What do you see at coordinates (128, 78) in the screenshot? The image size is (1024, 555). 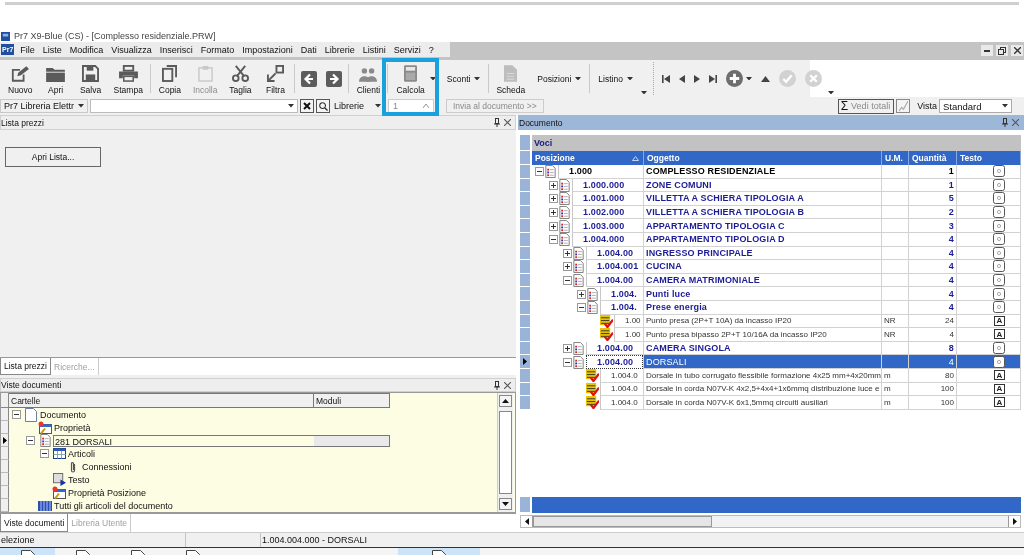 I see `toolbar-button: Stampa` at bounding box center [128, 78].